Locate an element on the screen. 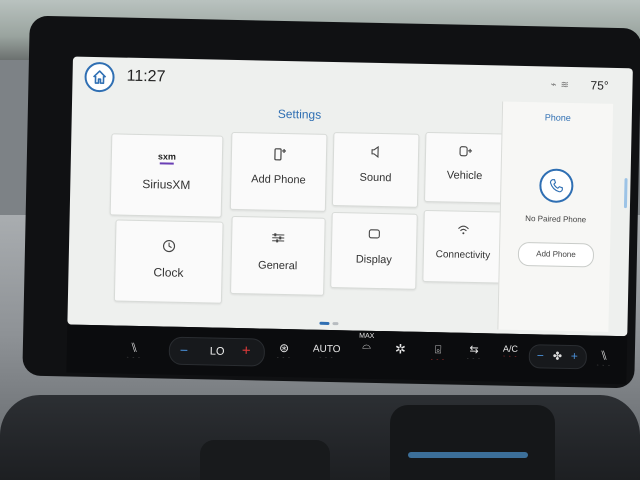 The height and width of the screenshot is (480, 640). sliders-icon is located at coordinates (278, 239).